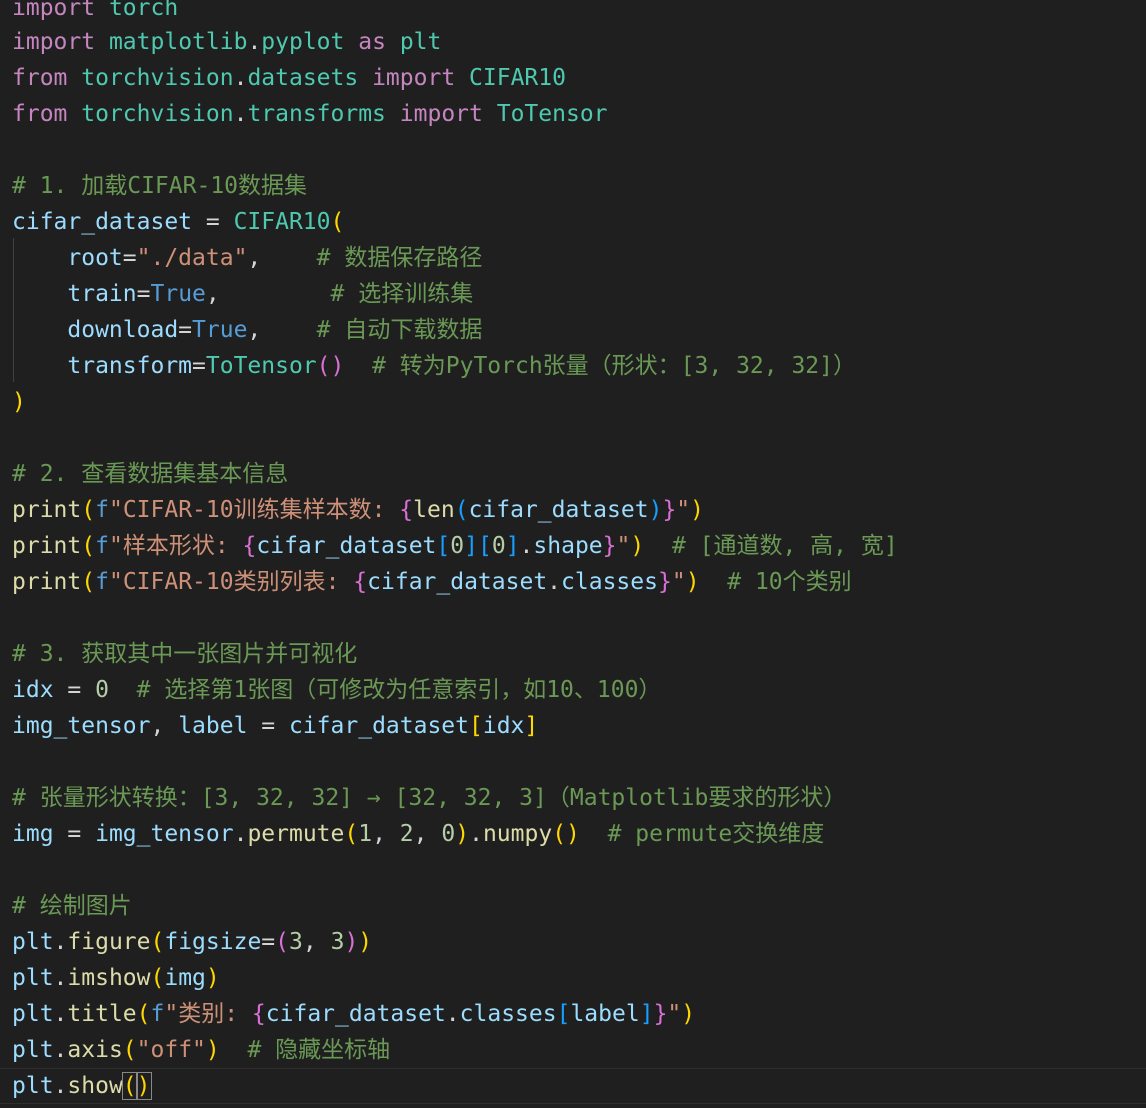 The width and height of the screenshot is (1146, 1108). What do you see at coordinates (402, 294) in the screenshot?
I see `code-comment: # 选择训练集` at bounding box center [402, 294].